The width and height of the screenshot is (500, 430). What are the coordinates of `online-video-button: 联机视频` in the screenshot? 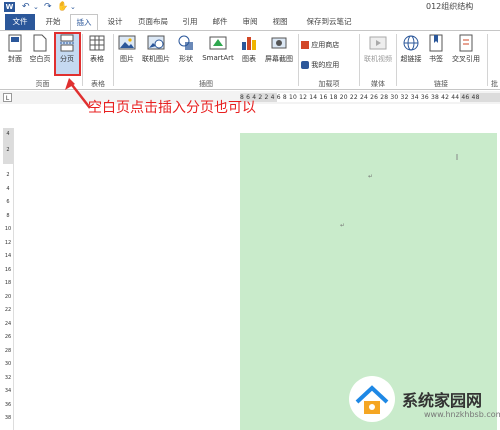 It's located at (378, 49).